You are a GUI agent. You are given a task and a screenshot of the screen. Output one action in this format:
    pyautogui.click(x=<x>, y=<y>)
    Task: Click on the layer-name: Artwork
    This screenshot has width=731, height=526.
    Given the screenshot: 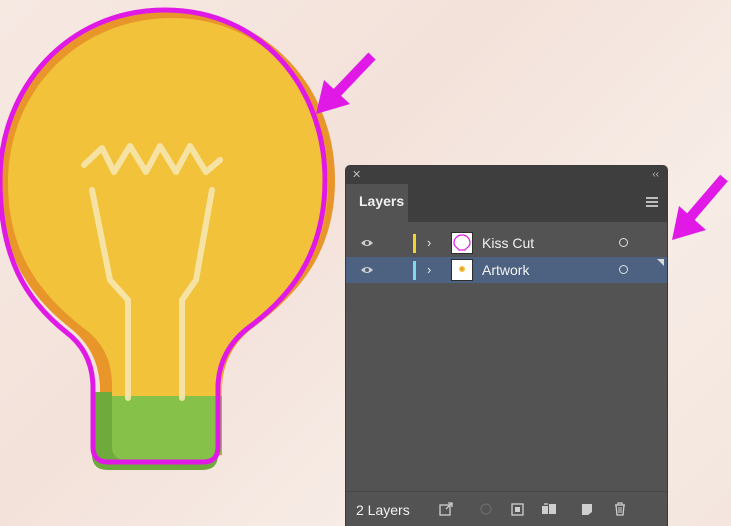 What is the action you would take?
    pyautogui.click(x=505, y=270)
    